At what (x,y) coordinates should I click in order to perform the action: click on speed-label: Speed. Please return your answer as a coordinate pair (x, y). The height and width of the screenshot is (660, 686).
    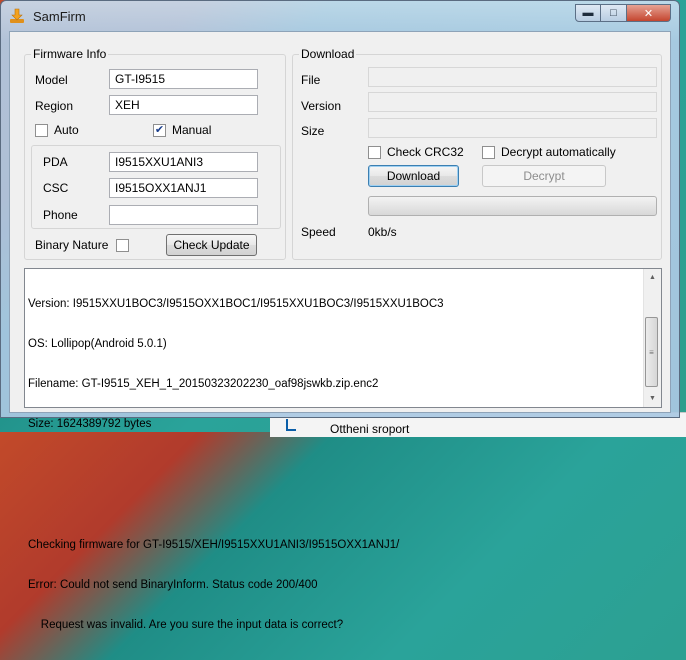
    Looking at the image, I should click on (318, 232).